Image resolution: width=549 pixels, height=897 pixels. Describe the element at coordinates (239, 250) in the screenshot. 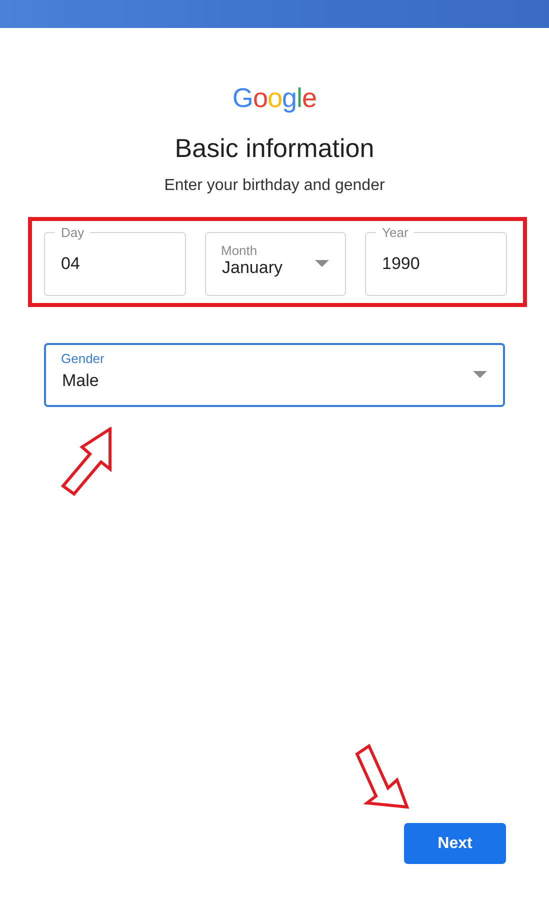

I see `field-label: Month` at that location.